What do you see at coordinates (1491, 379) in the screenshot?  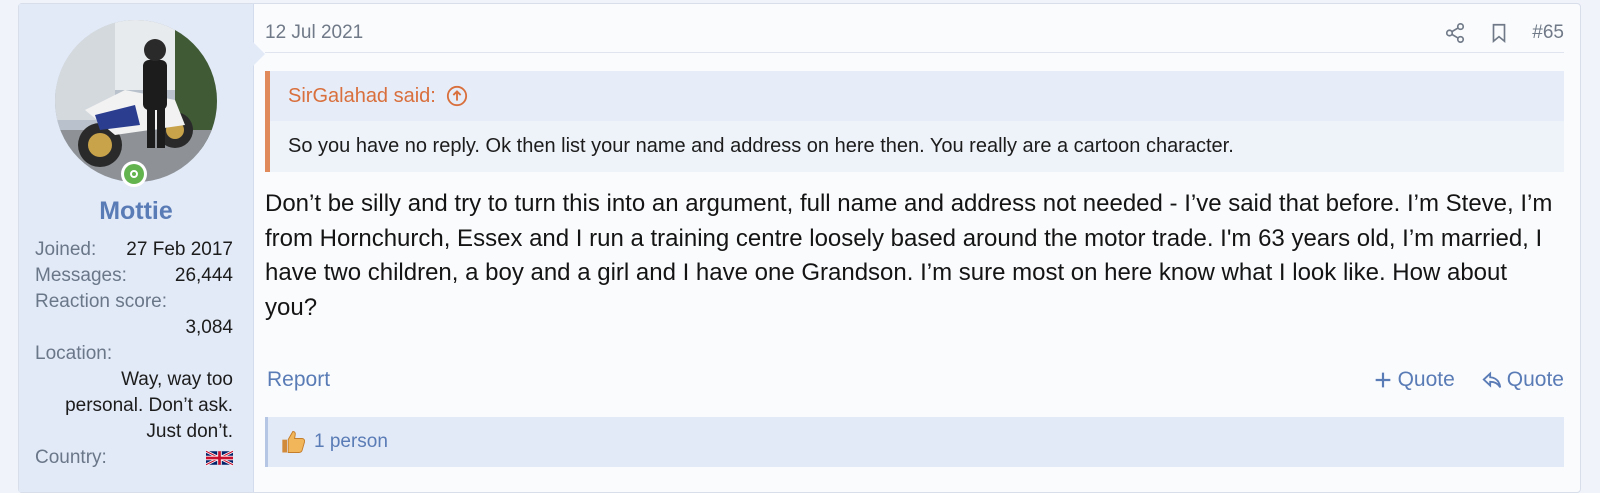 I see `reply-icon` at bounding box center [1491, 379].